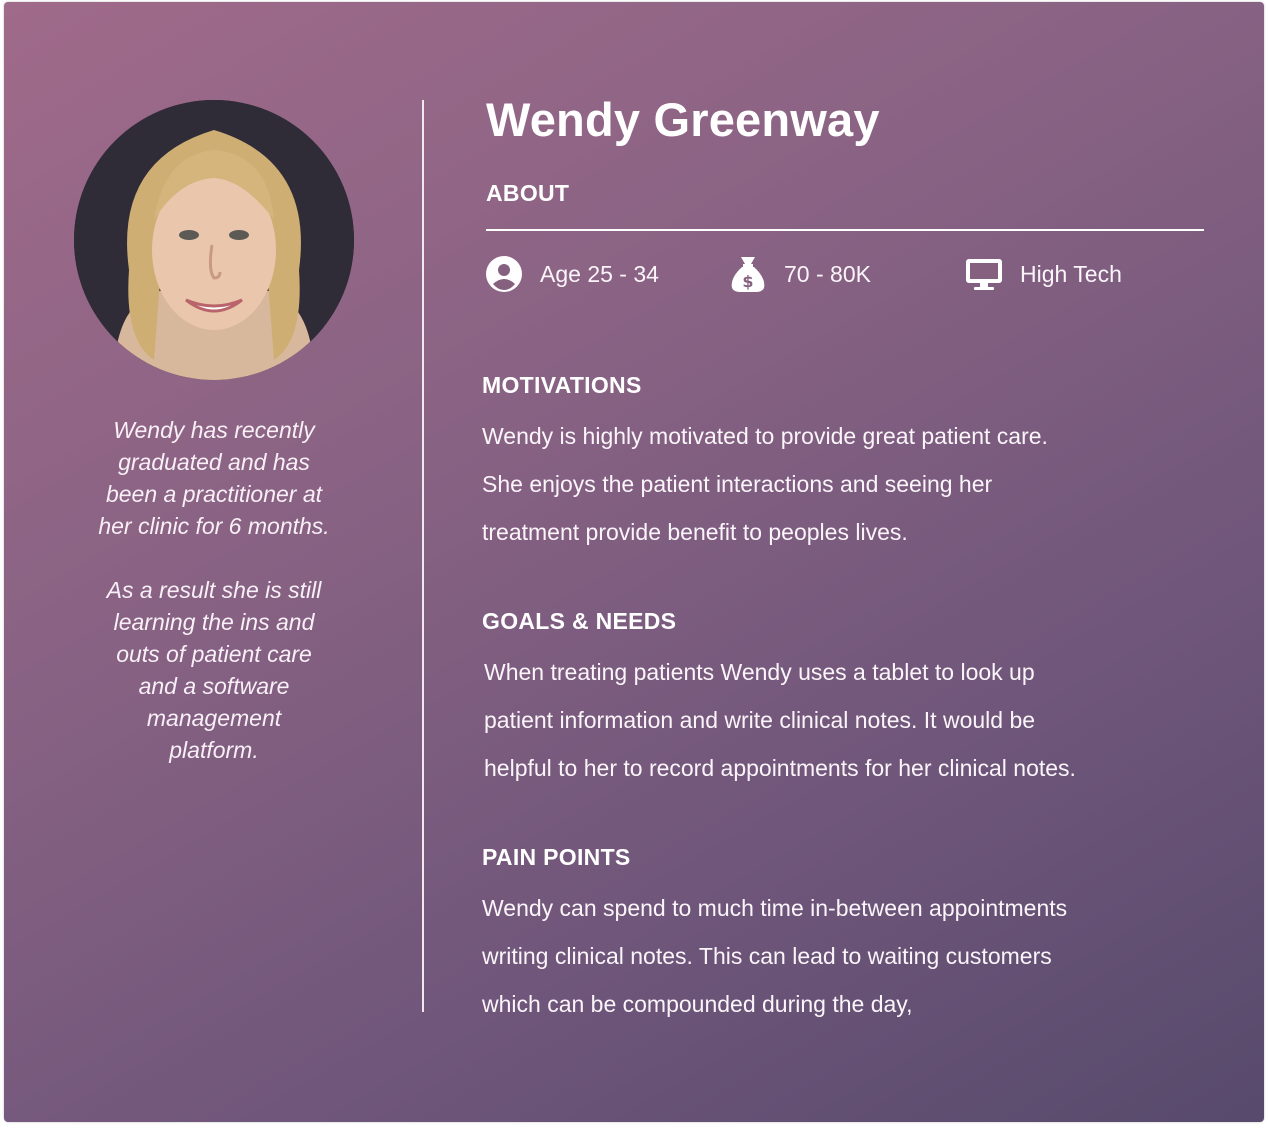 This screenshot has height=1128, width=1268. What do you see at coordinates (984, 274) in the screenshot?
I see `monitor-icon` at bounding box center [984, 274].